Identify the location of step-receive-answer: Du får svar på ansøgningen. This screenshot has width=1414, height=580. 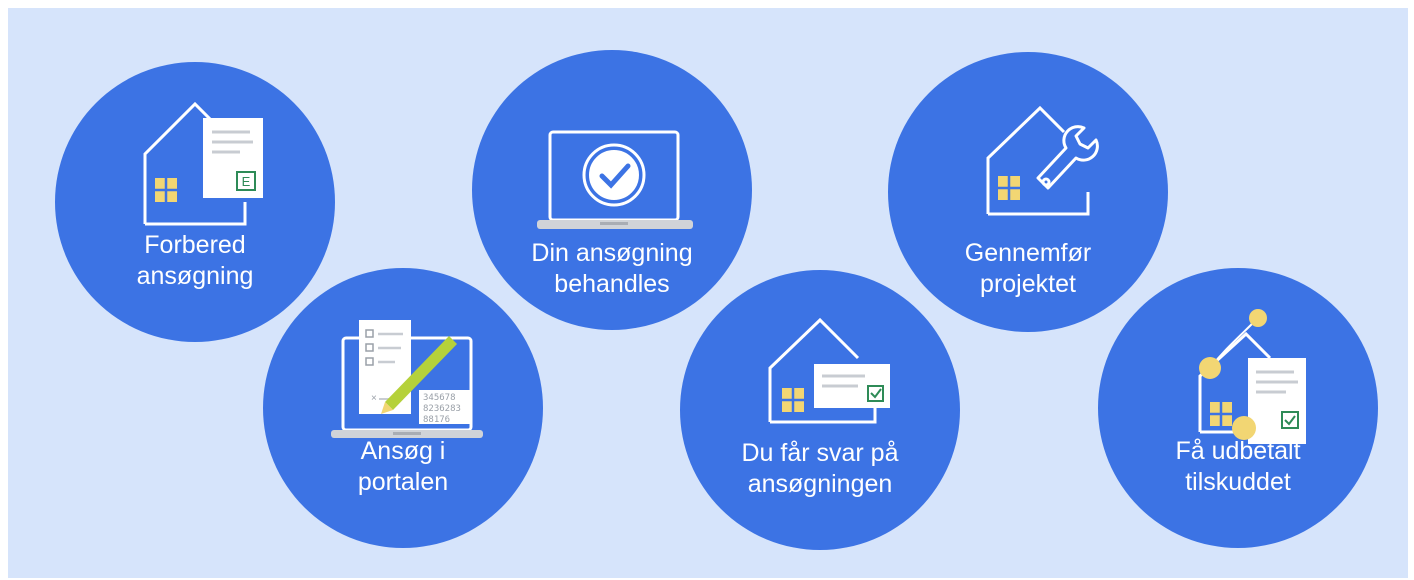
(820, 410).